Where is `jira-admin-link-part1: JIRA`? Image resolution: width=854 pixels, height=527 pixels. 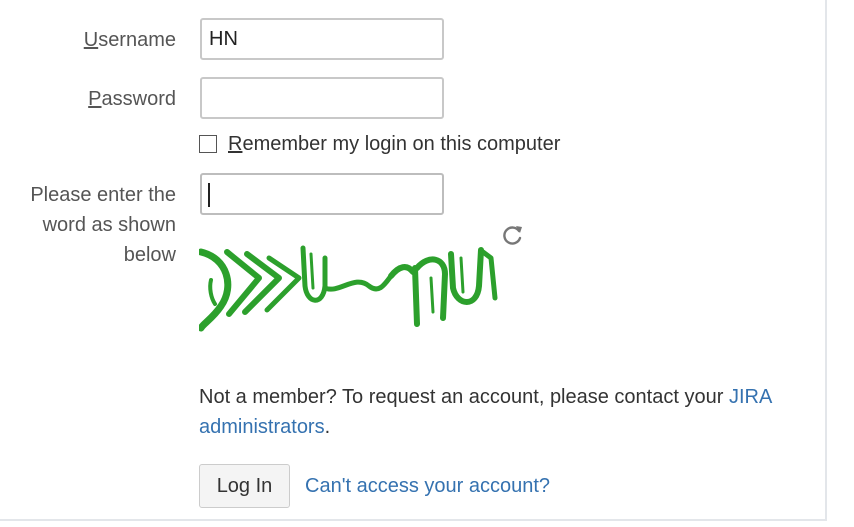 jira-admin-link-part1: JIRA is located at coordinates (750, 397).